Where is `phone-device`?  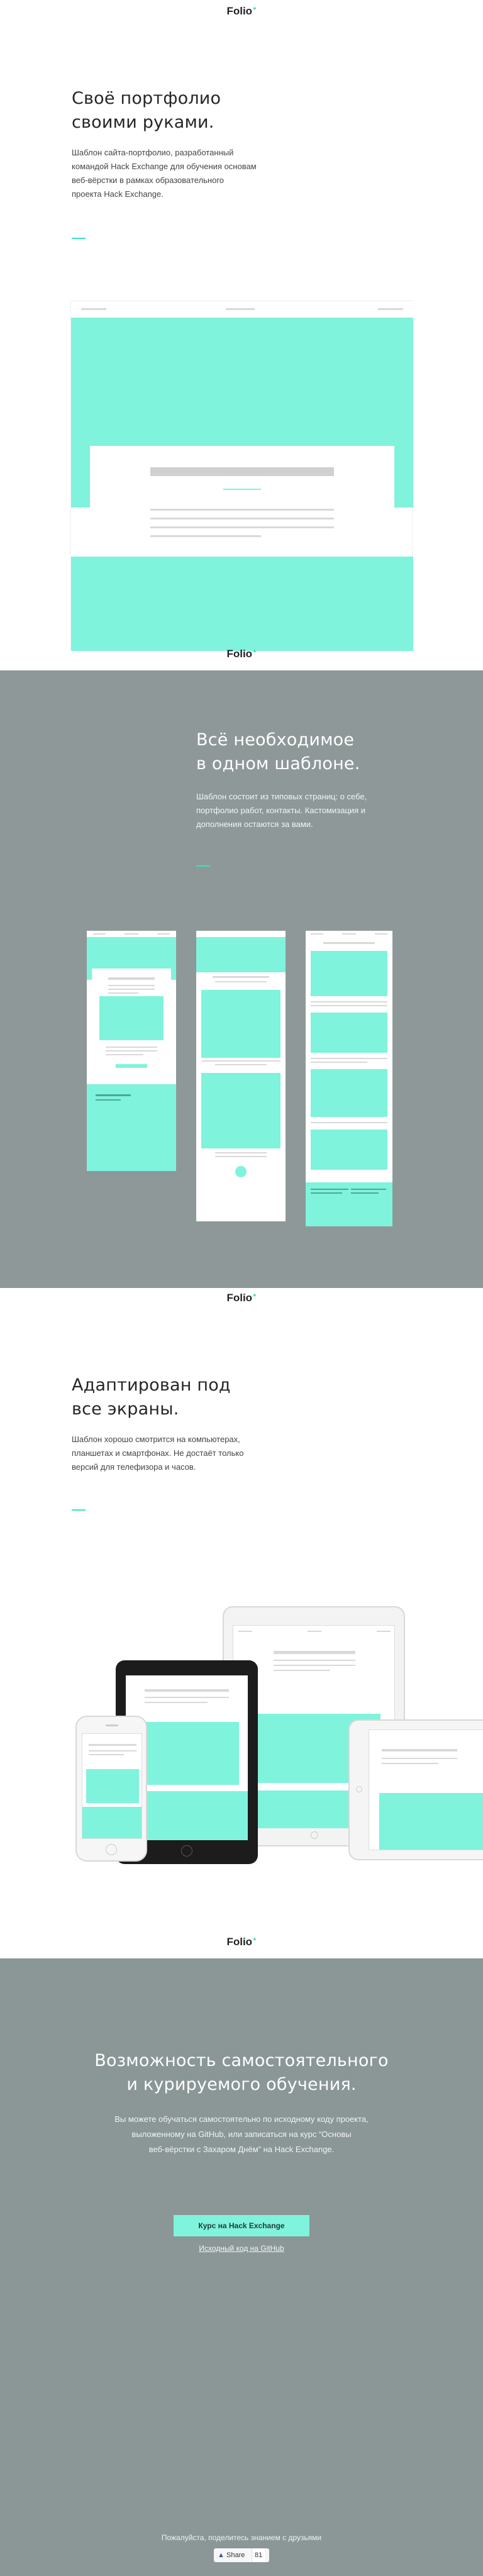 phone-device is located at coordinates (111, 1789).